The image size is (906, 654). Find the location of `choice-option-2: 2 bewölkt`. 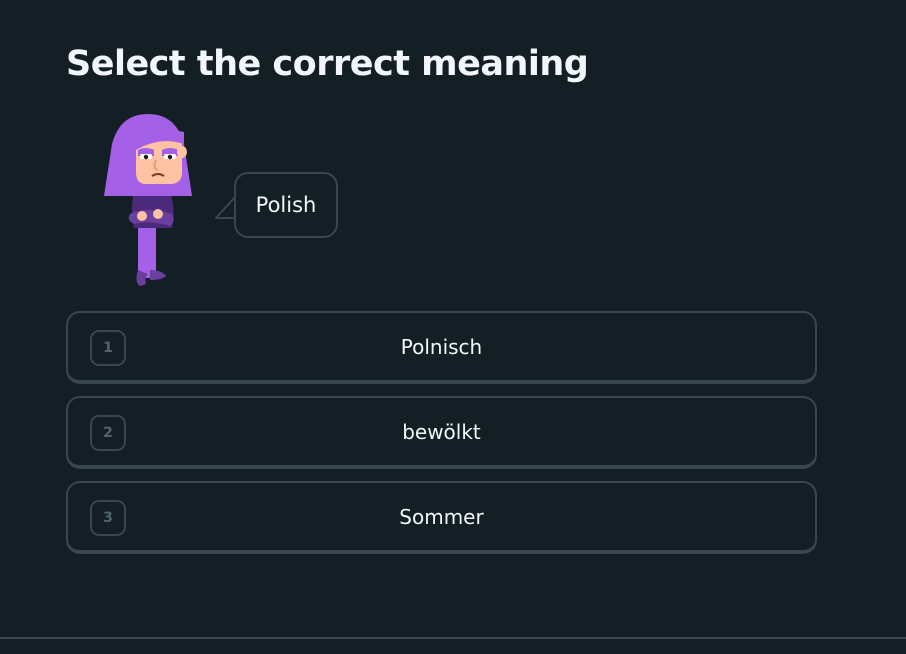

choice-option-2: 2 bewölkt is located at coordinates (441, 432).